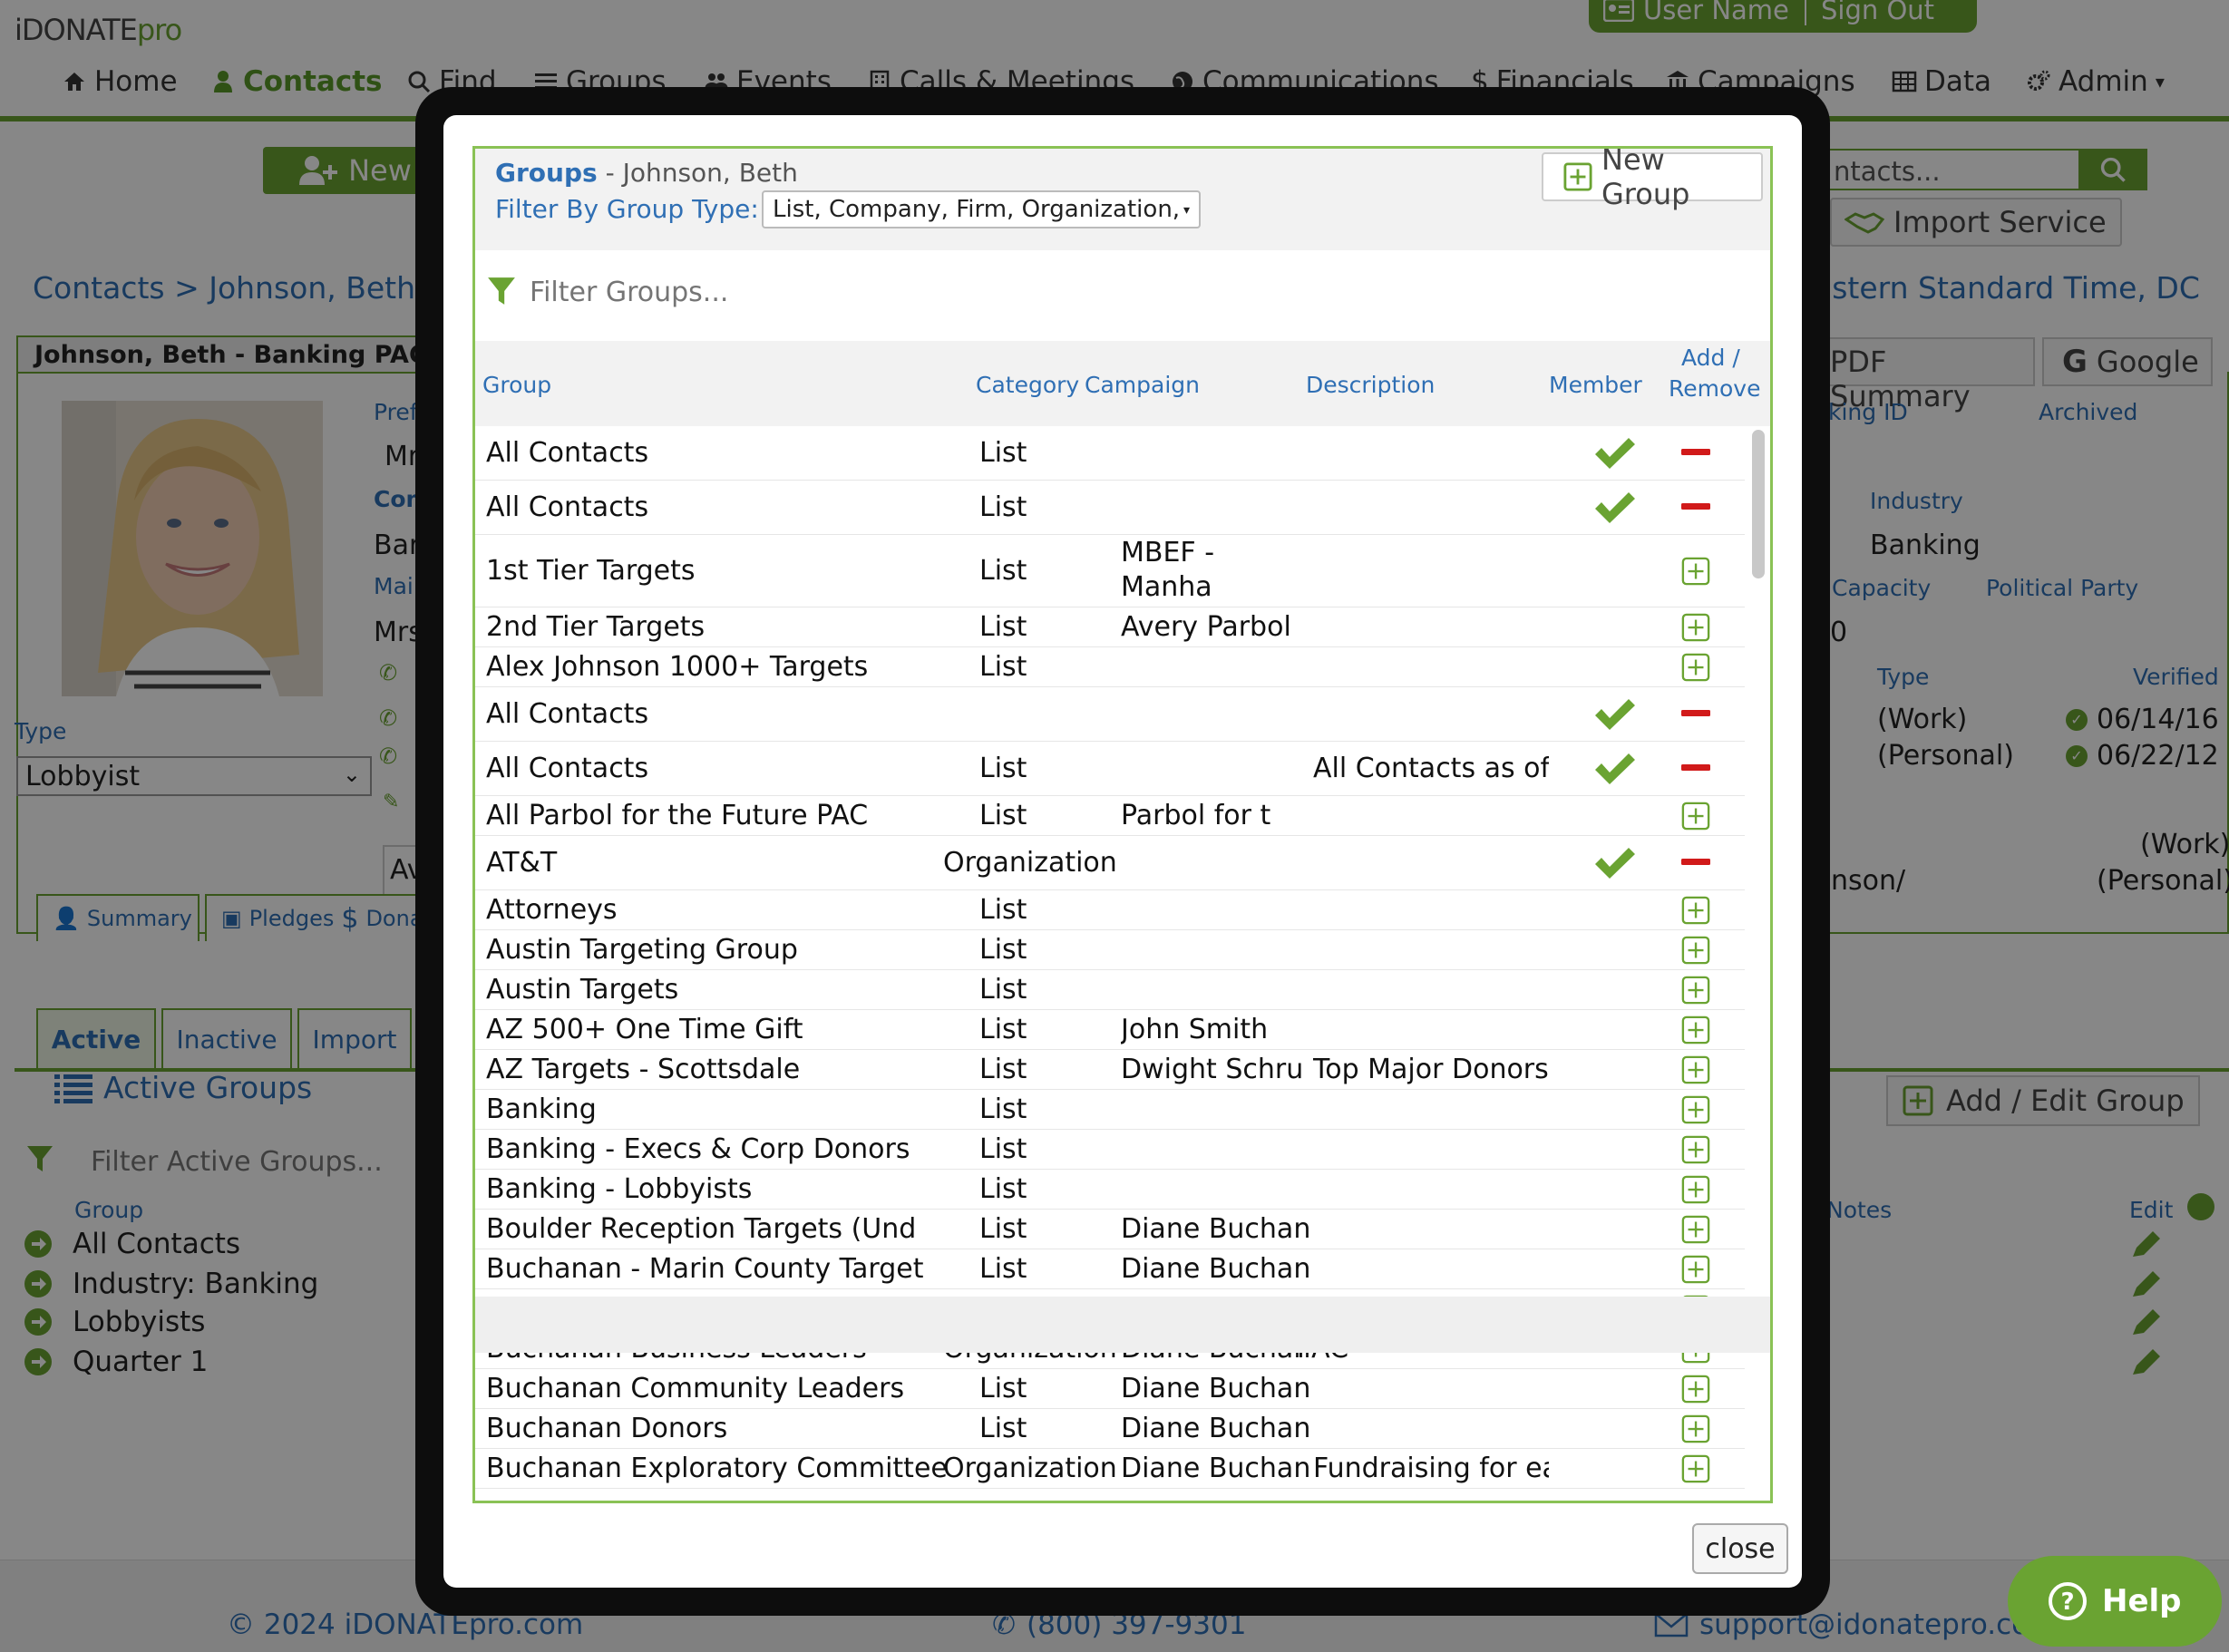 This screenshot has width=2229, height=1652. Describe the element at coordinates (1110, 910) in the screenshot. I see `group-row: Attorneys List` at that location.